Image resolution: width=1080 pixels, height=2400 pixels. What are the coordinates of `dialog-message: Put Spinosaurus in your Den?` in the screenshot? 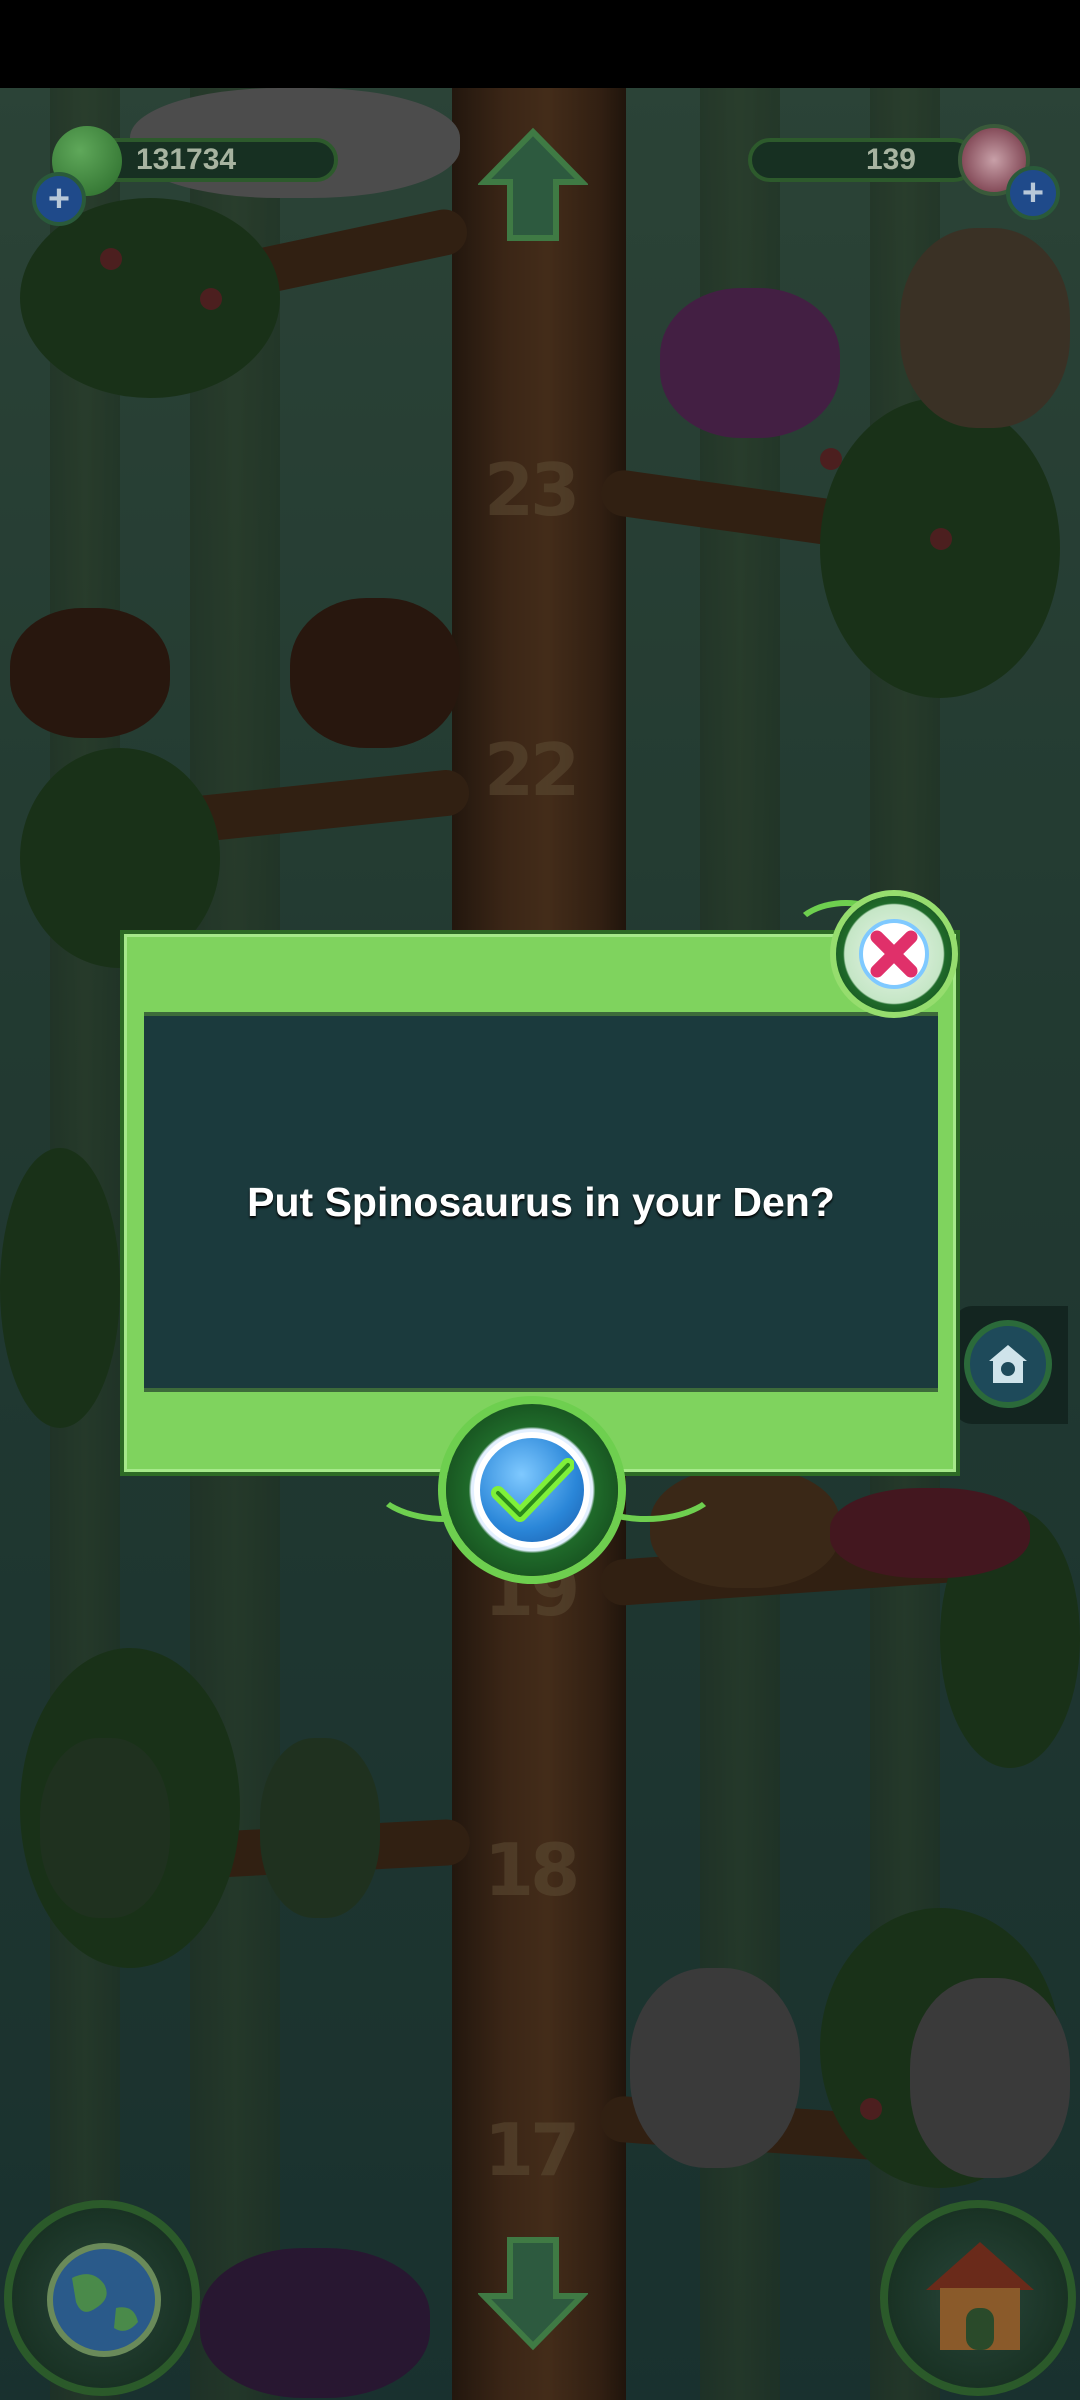 It's located at (541, 1201).